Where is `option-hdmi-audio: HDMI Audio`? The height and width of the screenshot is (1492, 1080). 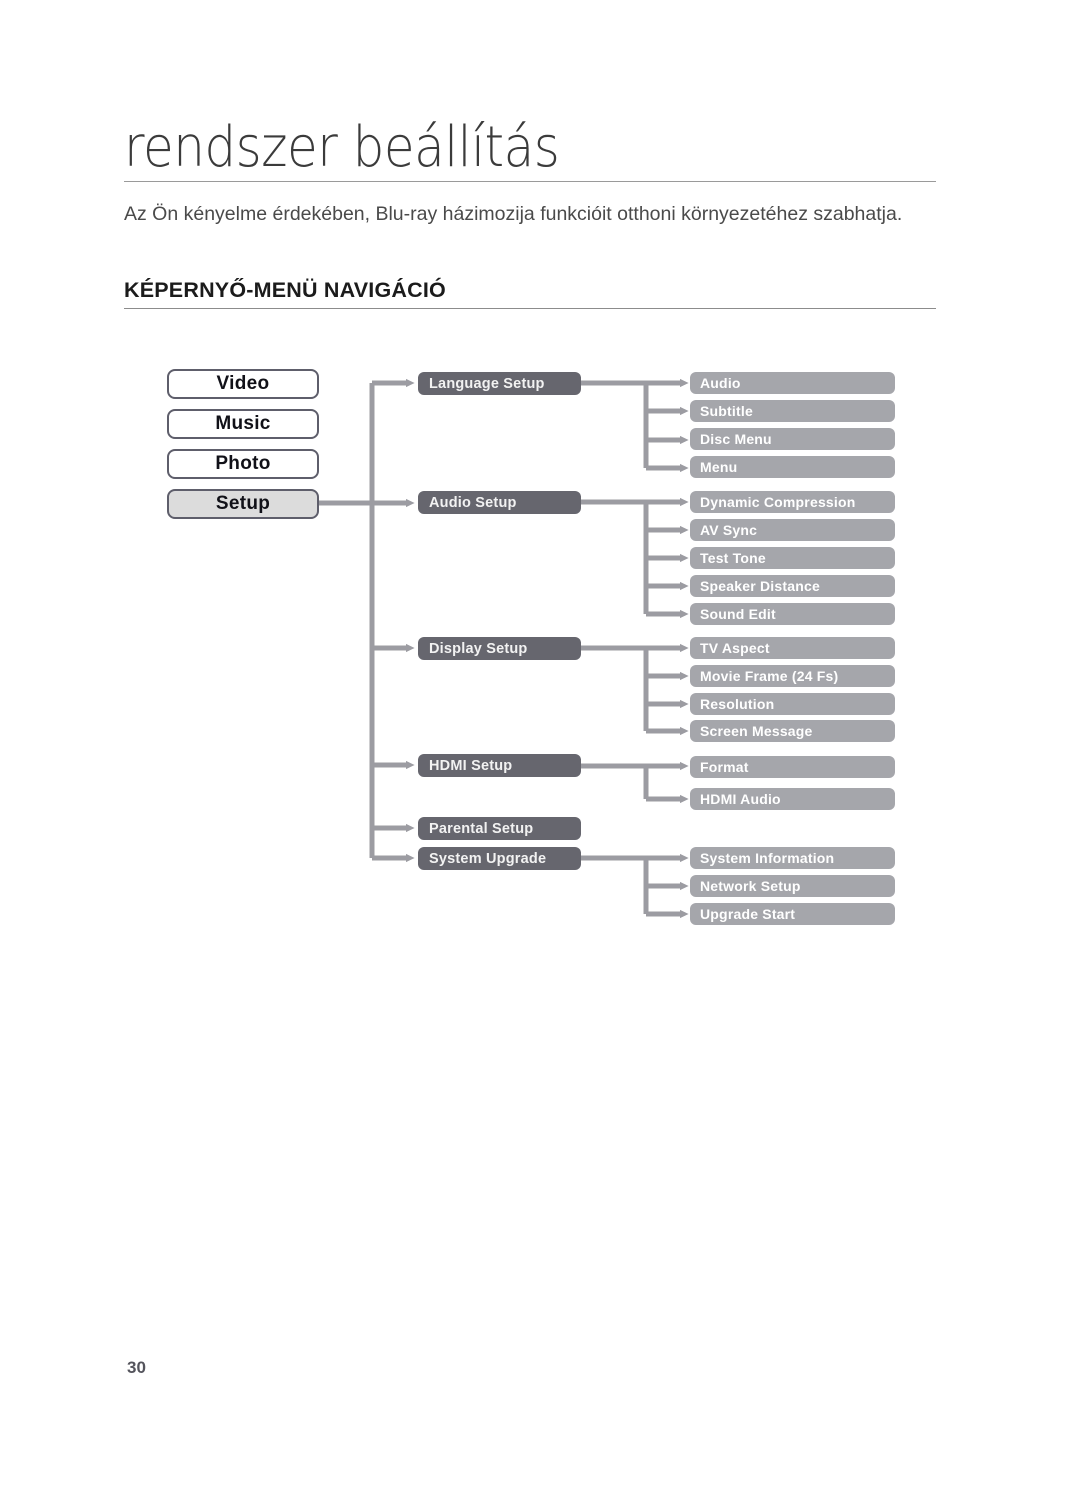 option-hdmi-audio: HDMI Audio is located at coordinates (792, 799).